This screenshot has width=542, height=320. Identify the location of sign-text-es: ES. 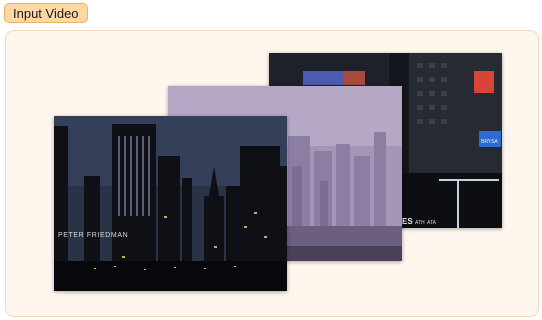
(407, 221).